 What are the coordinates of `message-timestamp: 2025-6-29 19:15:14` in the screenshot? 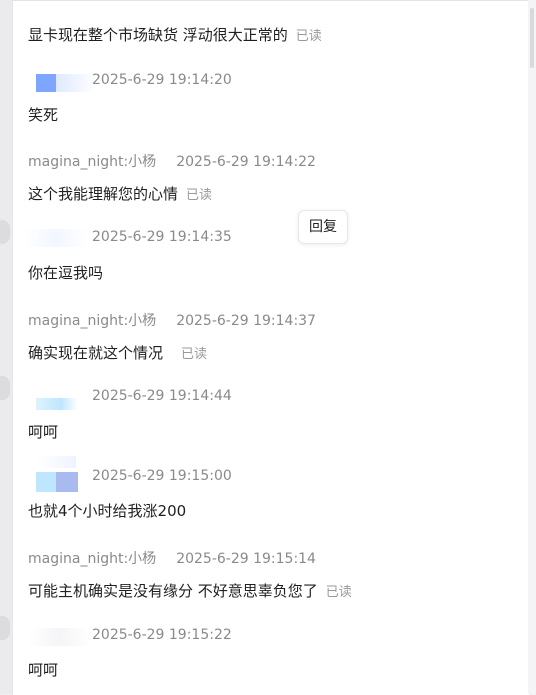 It's located at (246, 559).